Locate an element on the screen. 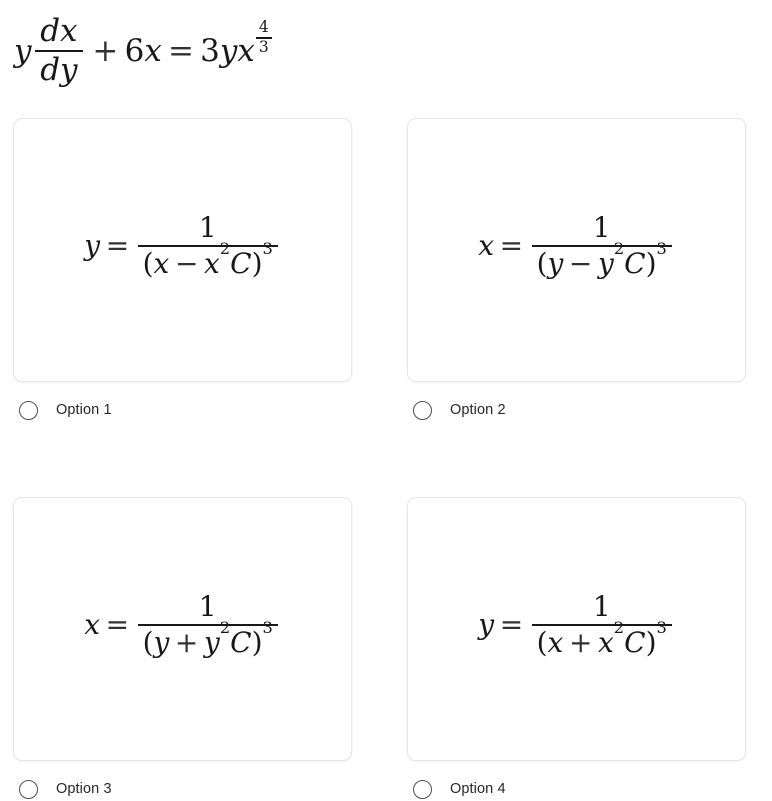 The width and height of the screenshot is (772, 801). option-4-open-paren: ( is located at coordinates (542, 642).